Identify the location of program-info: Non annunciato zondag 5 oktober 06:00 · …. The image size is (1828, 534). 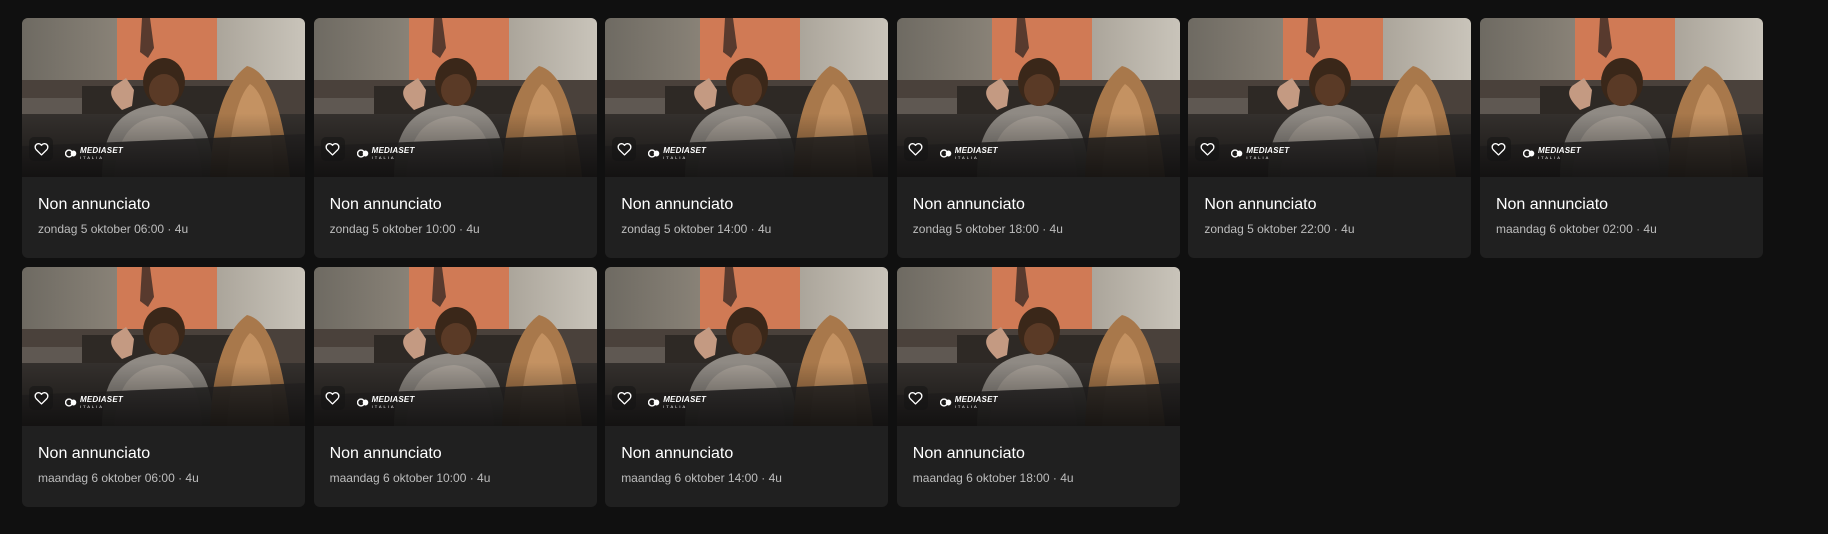
(163, 207).